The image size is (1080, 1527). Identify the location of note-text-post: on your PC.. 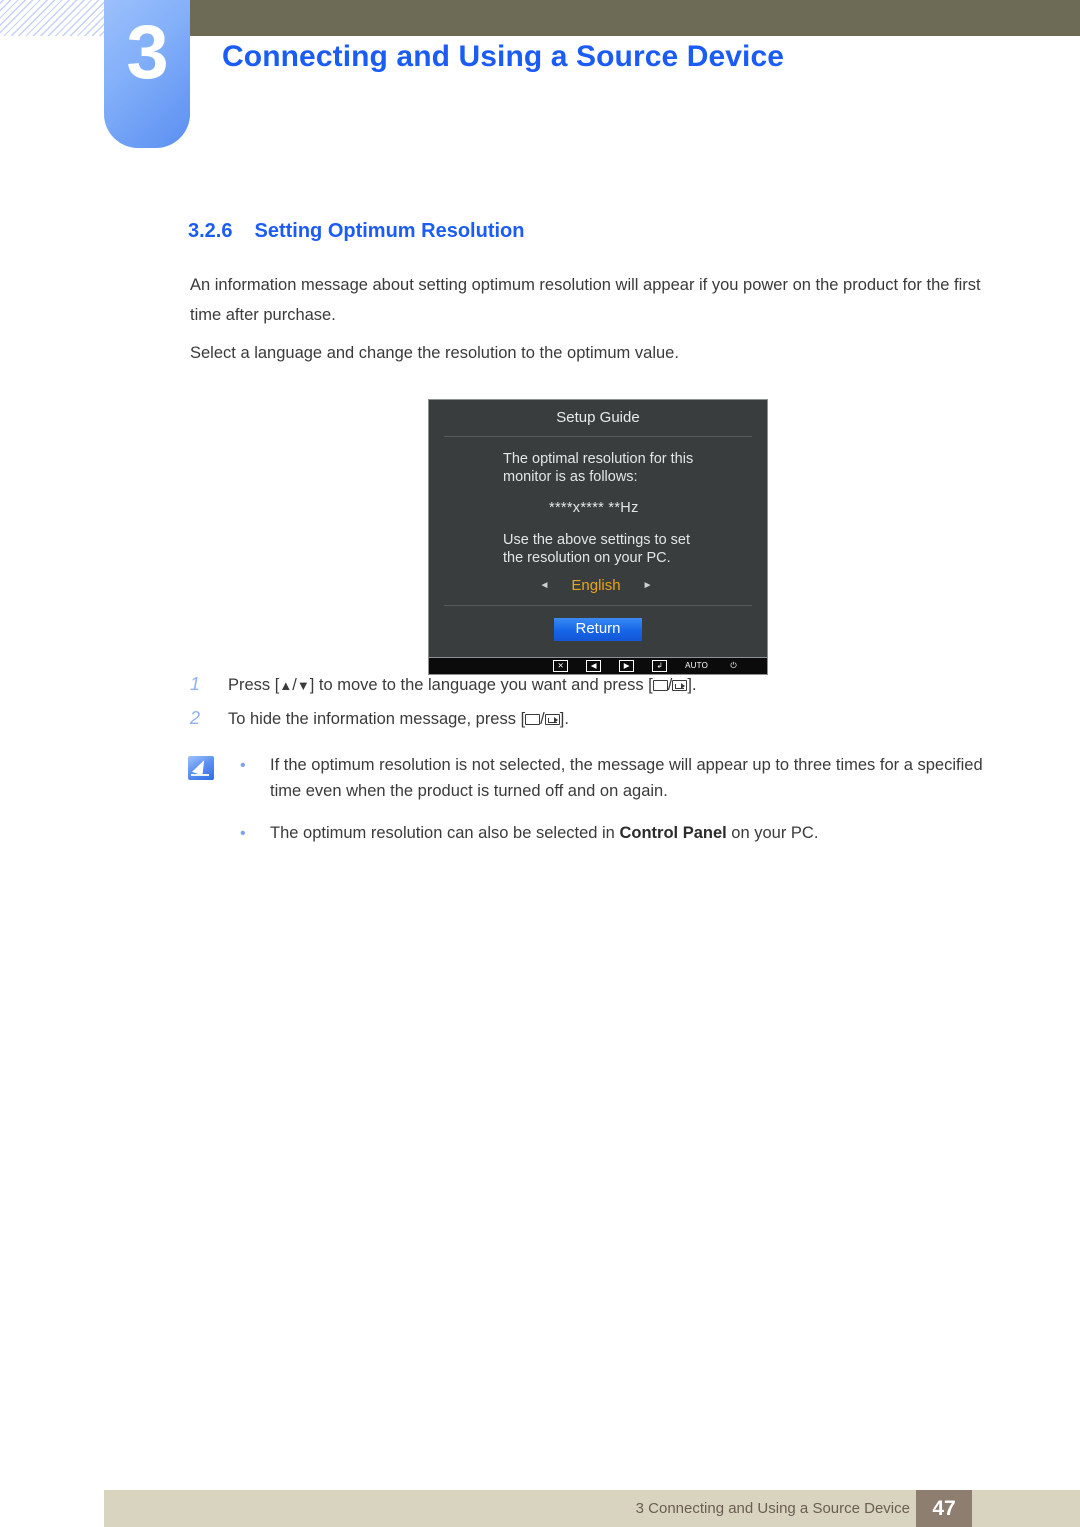
(772, 833).